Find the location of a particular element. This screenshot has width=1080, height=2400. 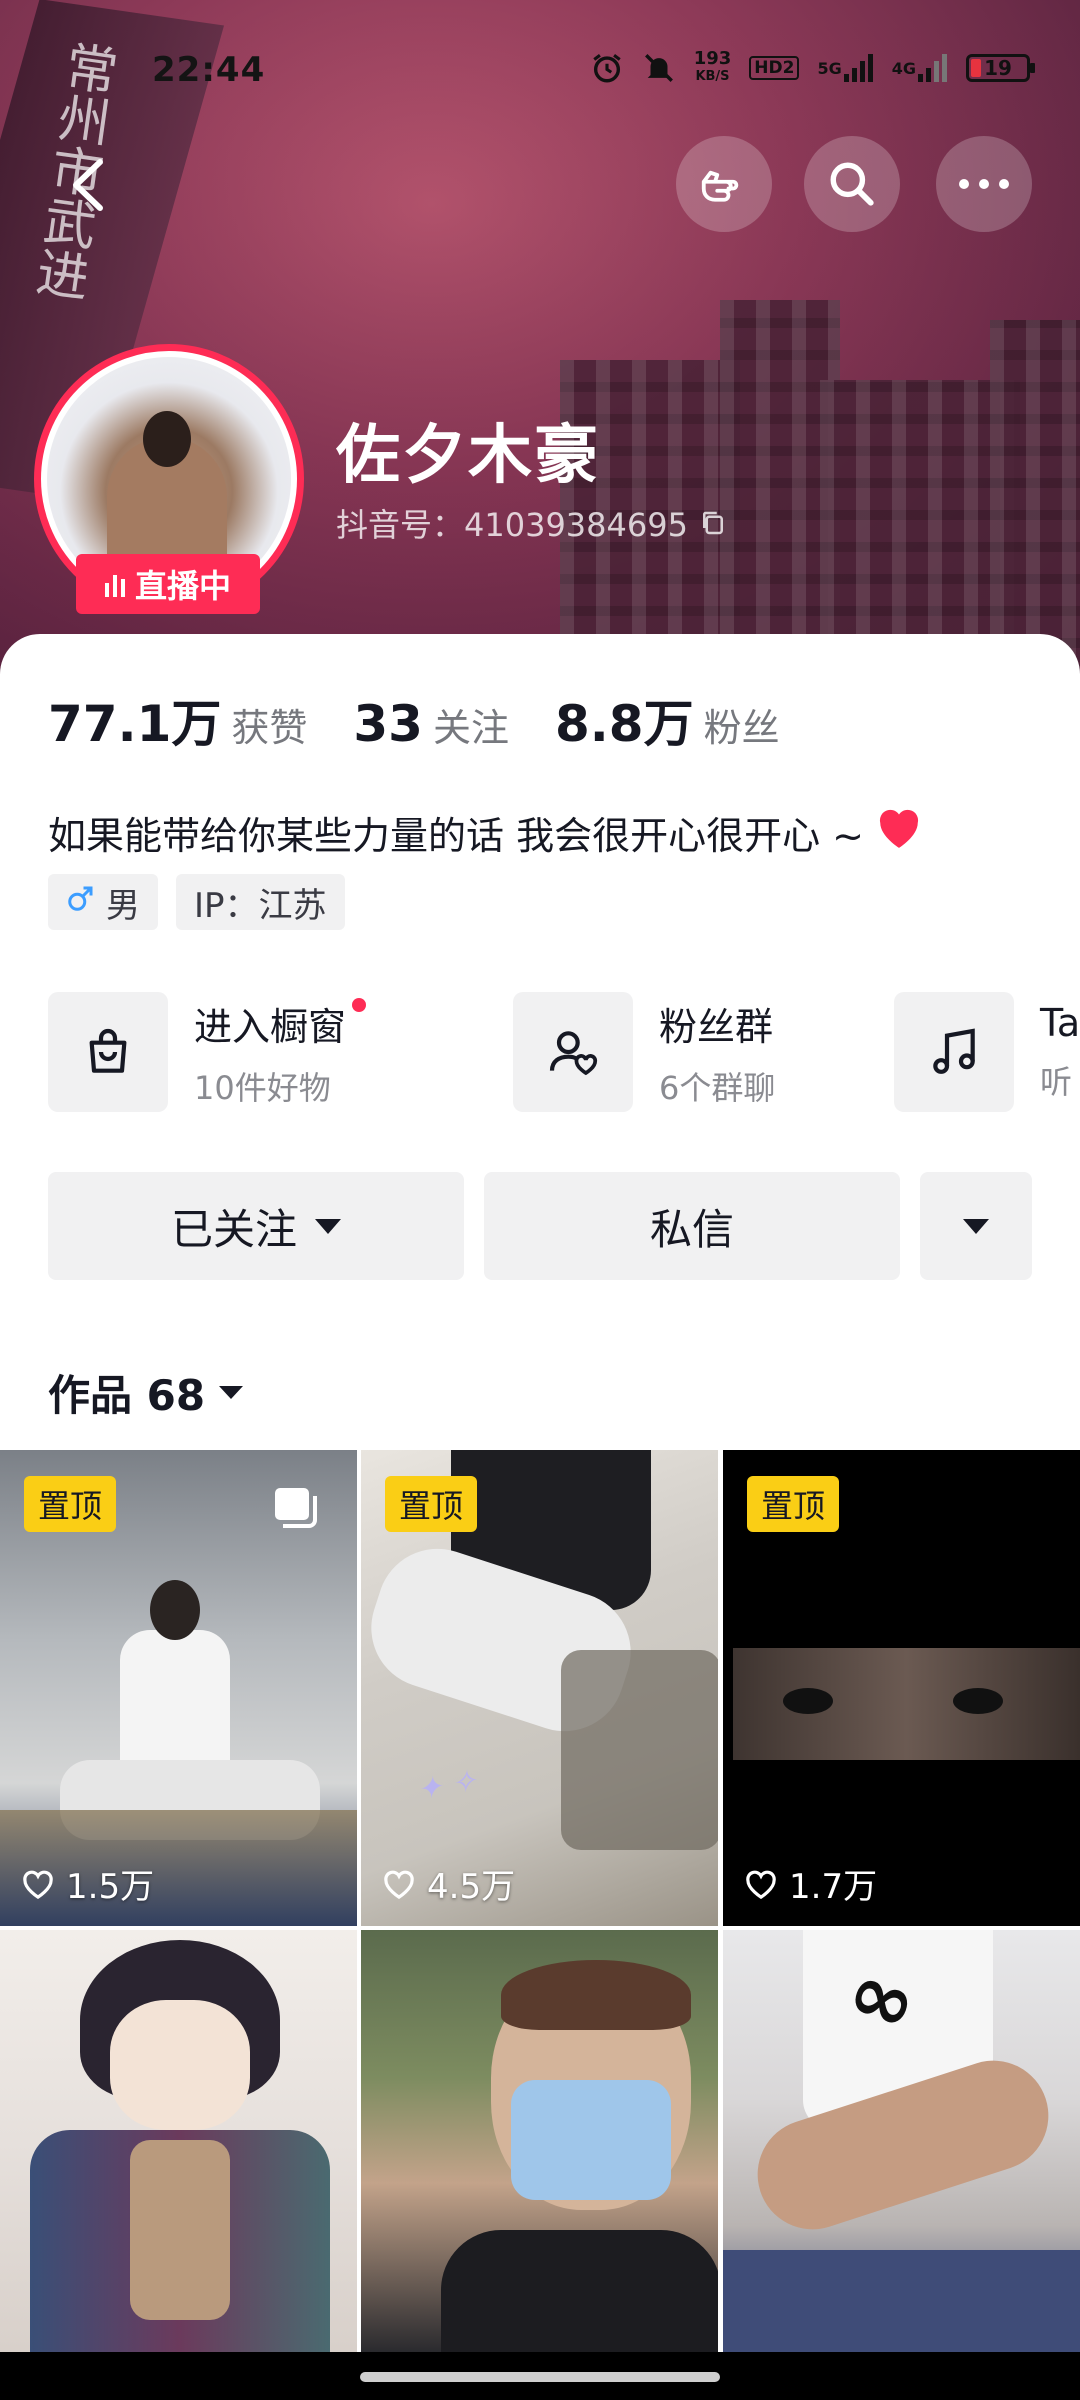

entry-showcase: 进入橱窗 10件好物 is located at coordinates (207, 1052).